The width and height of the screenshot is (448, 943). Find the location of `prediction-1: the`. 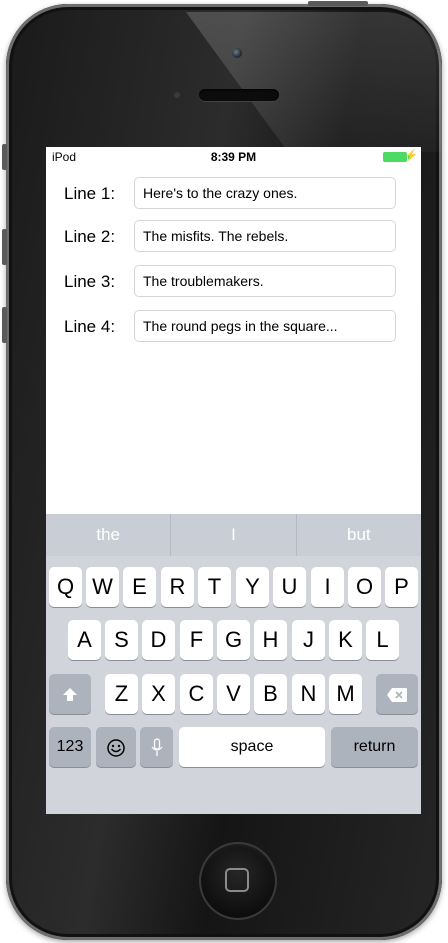

prediction-1: the is located at coordinates (109, 535).